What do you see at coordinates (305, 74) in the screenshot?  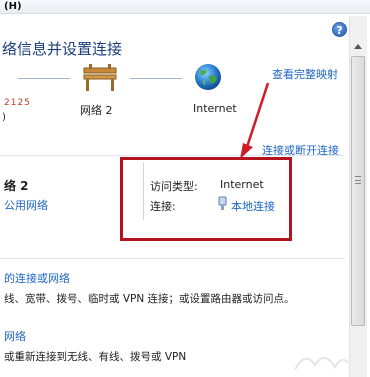 I see `view-full-map-link: 查看完整映射` at bounding box center [305, 74].